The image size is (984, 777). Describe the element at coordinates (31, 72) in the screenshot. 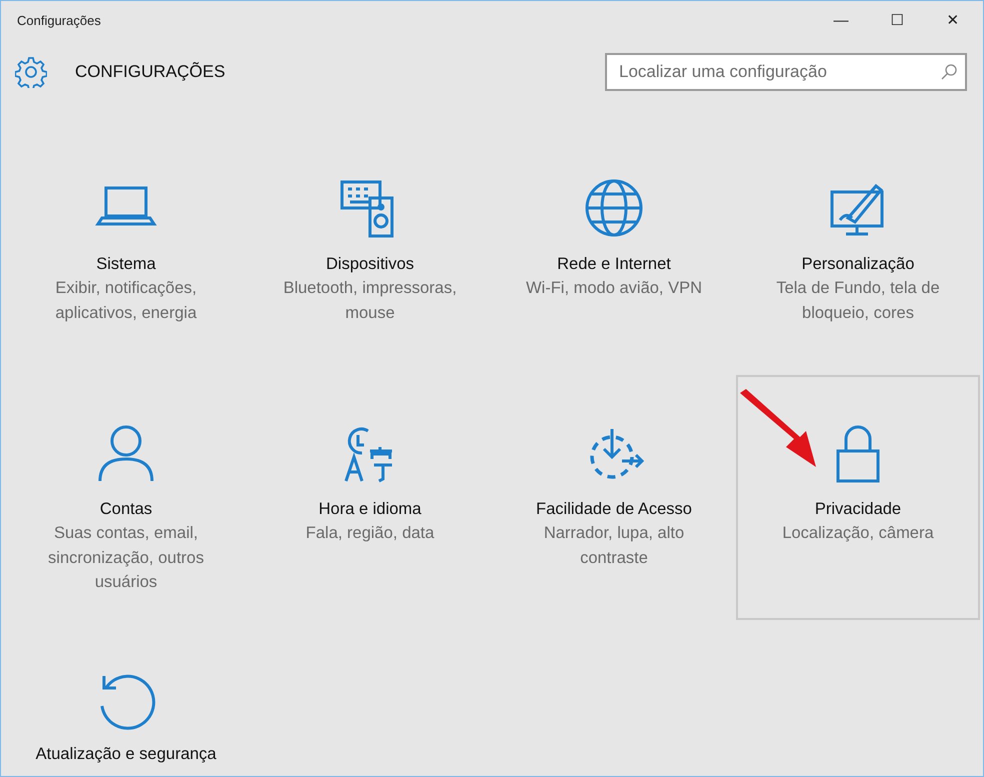

I see `settings-icon` at that location.